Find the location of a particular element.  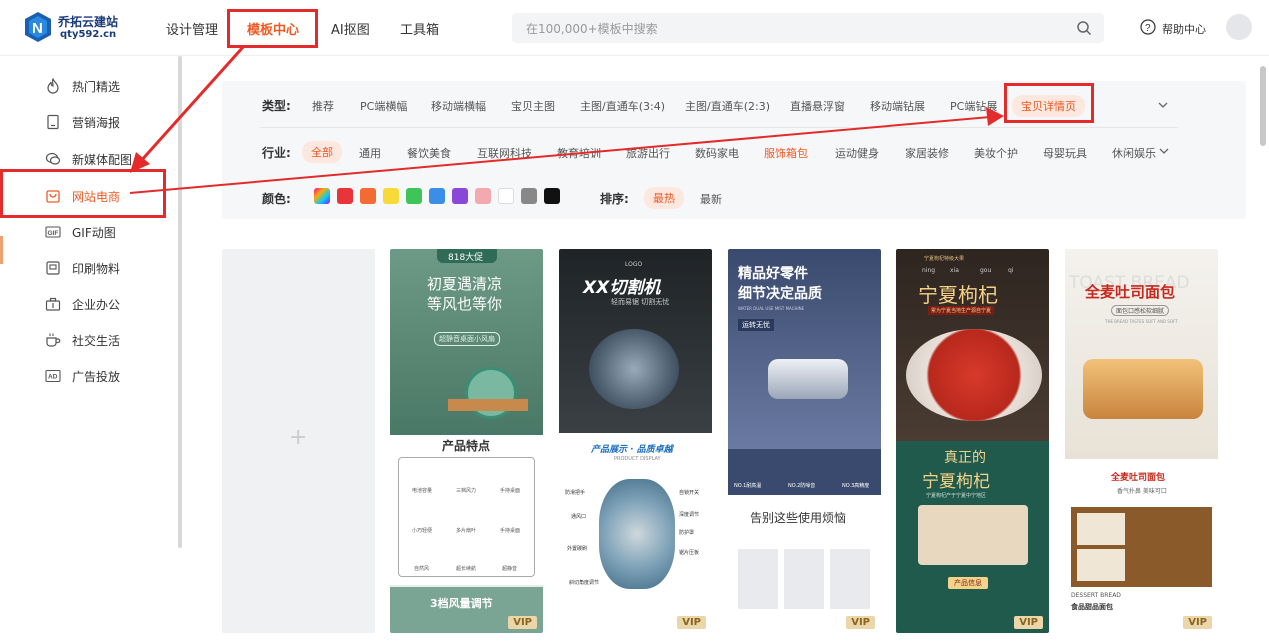

industry-option: 服饰箱包 is located at coordinates (786, 153).